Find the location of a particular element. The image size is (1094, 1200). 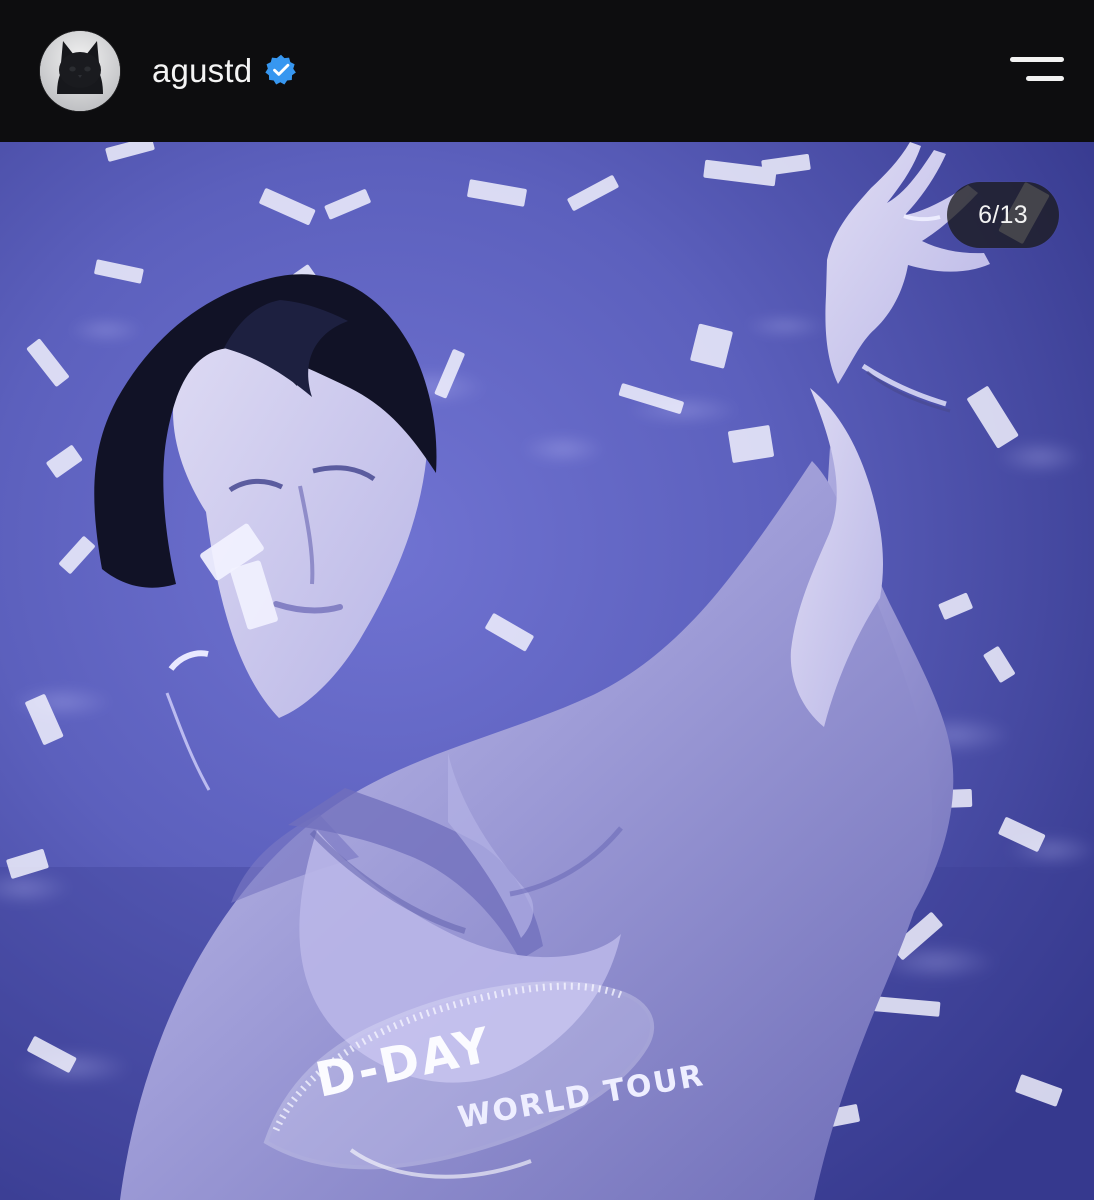

profile-header: agustd is located at coordinates (547, 71).